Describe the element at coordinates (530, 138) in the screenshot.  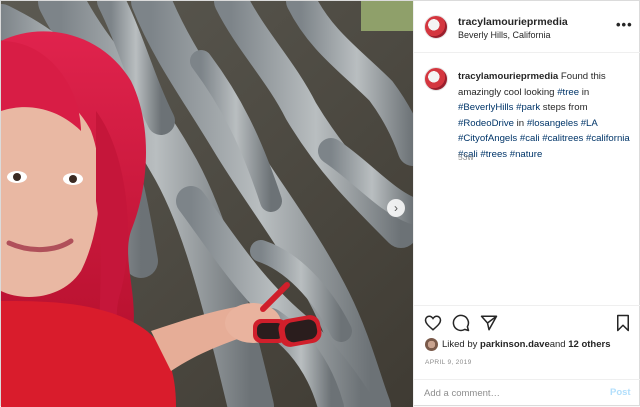
I see `hashtag-link: #cali` at that location.